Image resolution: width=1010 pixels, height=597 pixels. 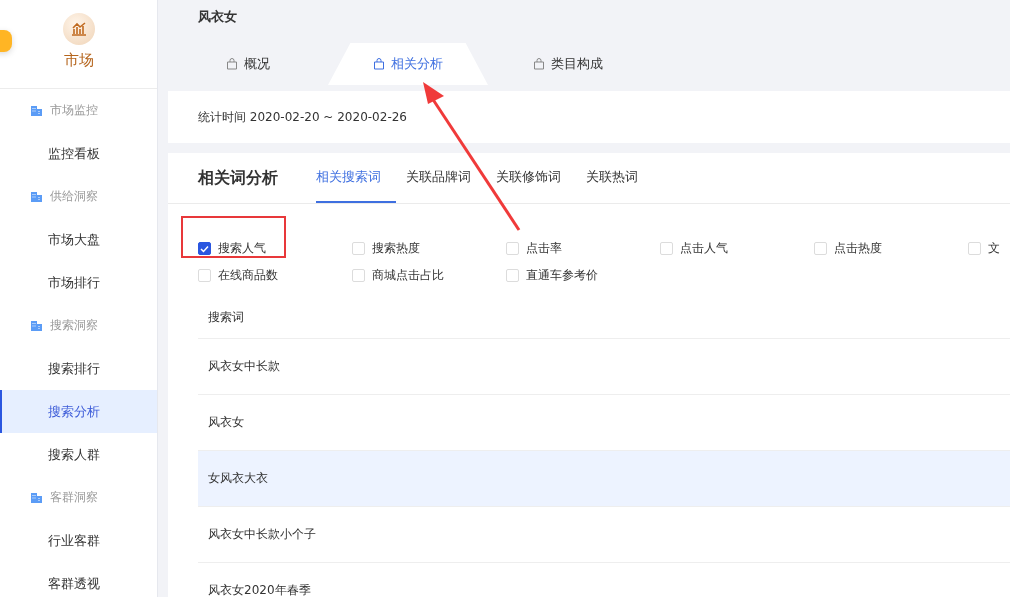 I want to click on period-text: 统计时间 2020-02-20 ~ 2020-02-26, so click(x=302, y=117).